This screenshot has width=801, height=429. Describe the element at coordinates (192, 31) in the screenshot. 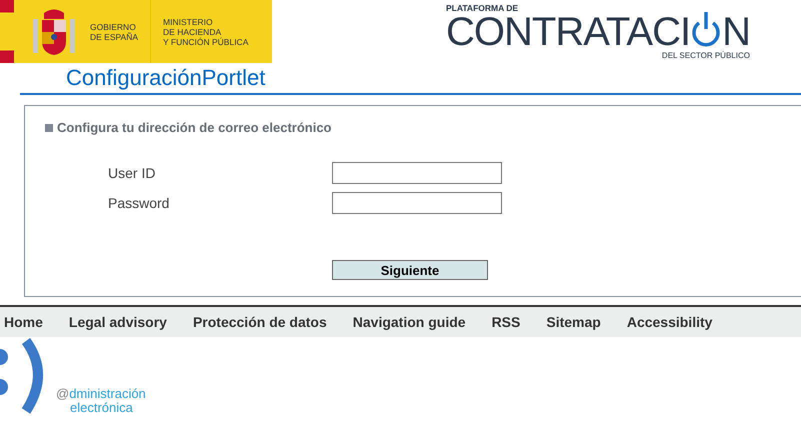

I see `logo-text: DE HACIENDA` at that location.